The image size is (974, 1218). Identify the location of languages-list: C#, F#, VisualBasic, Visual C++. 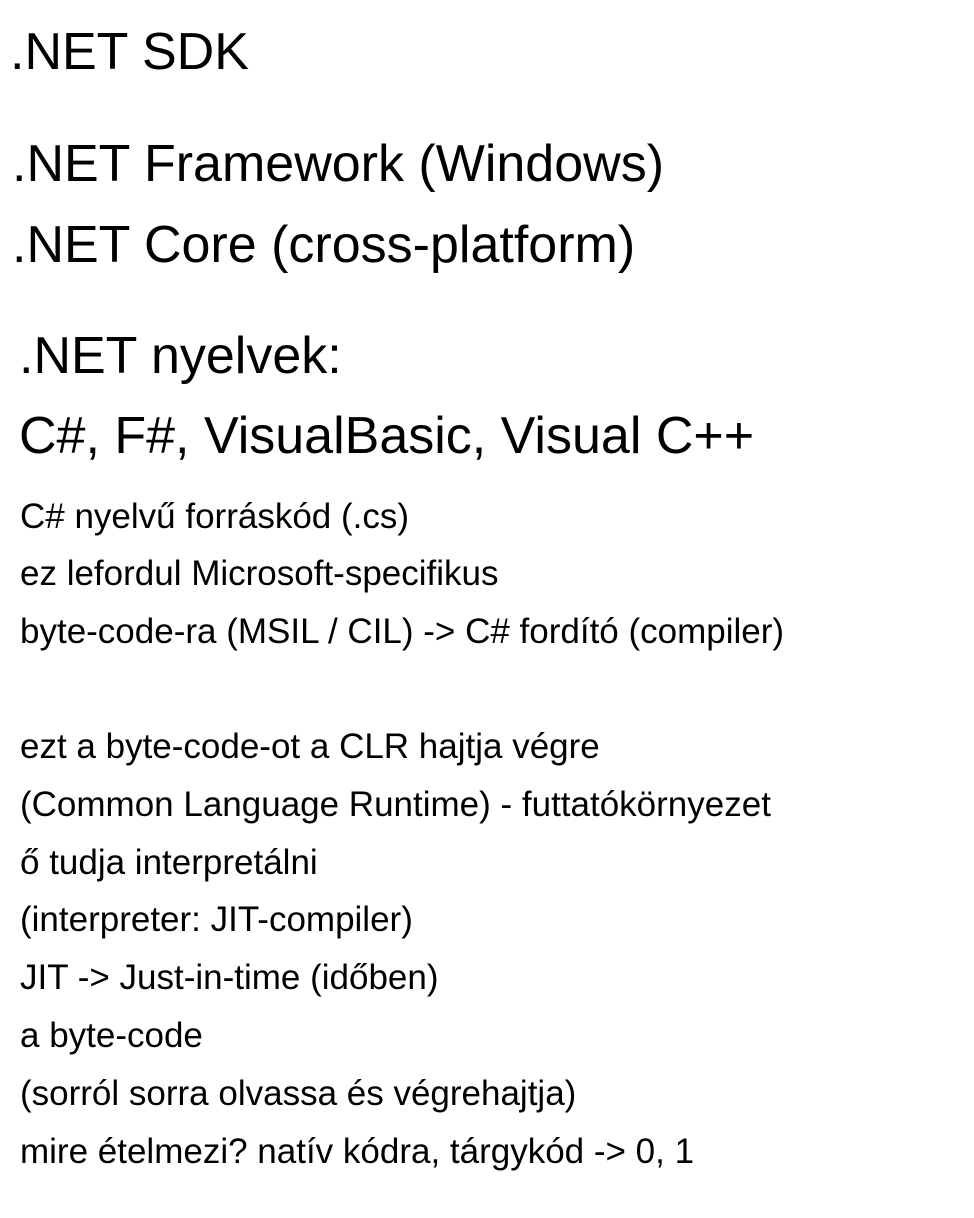
(387, 436).